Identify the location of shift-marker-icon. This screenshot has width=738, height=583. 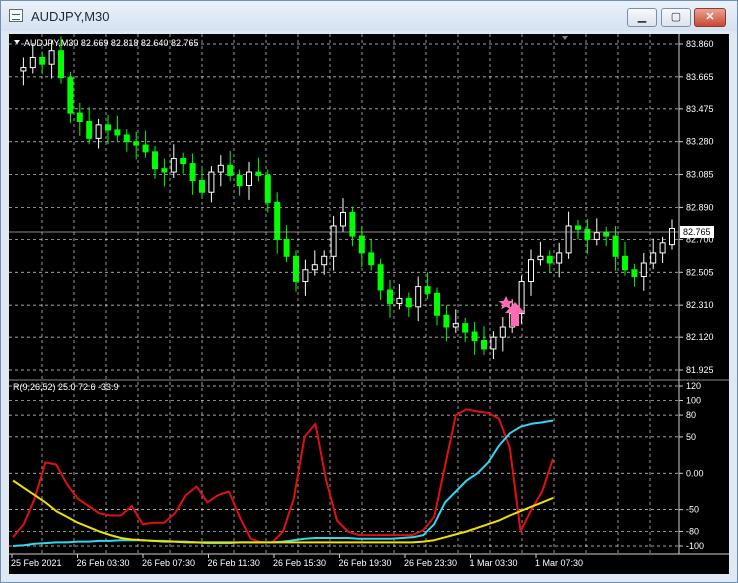
(565, 38).